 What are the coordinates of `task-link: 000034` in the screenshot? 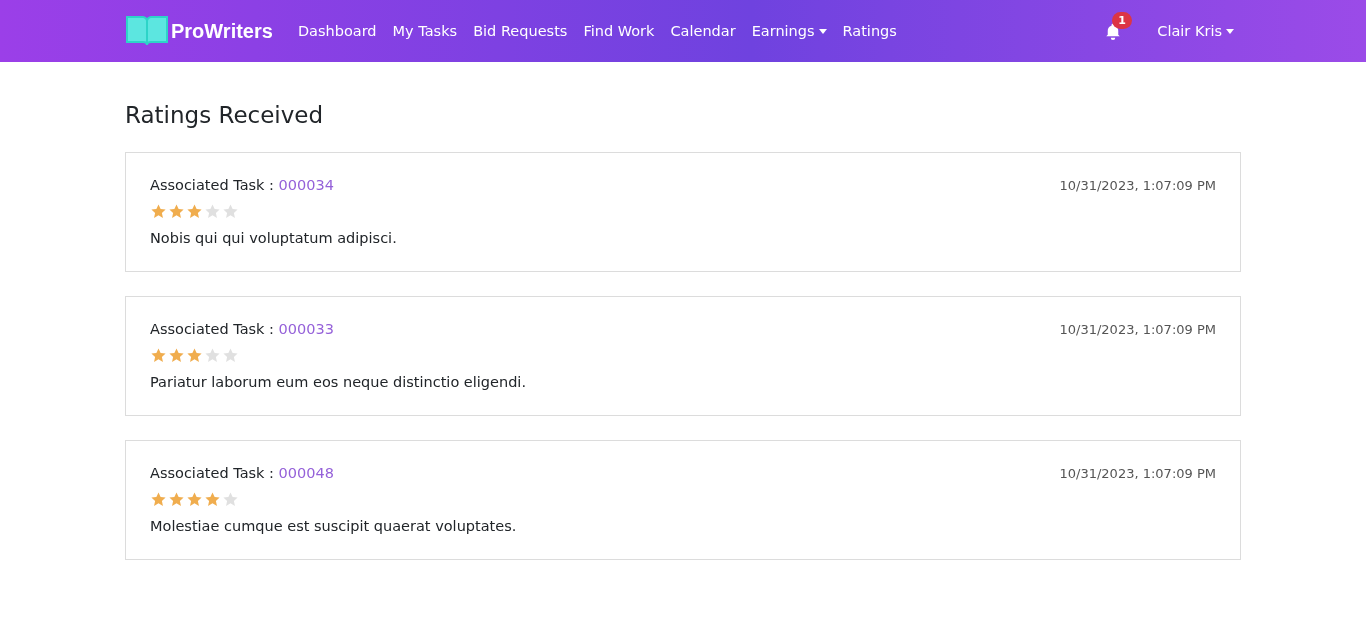 It's located at (306, 185).